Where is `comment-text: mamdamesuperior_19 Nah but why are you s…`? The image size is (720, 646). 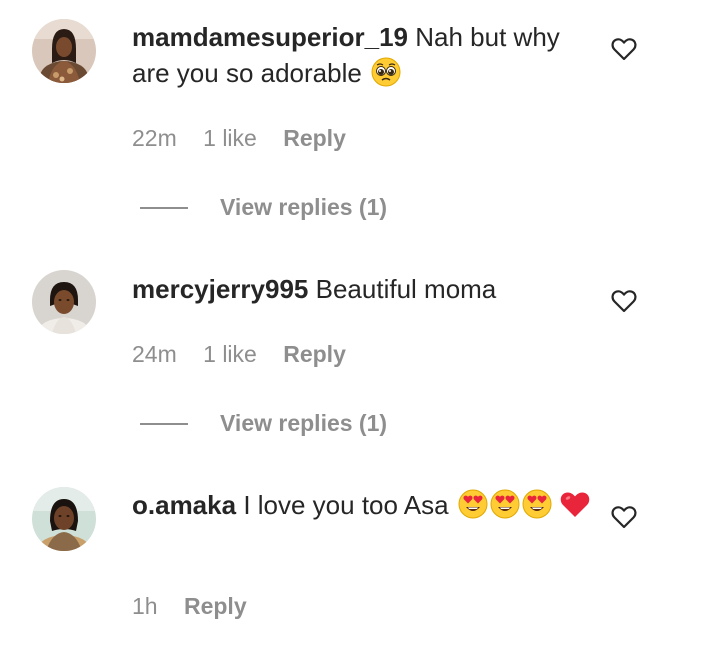
comment-text: mamdamesuperior_19 Nah but why are you s… is located at coordinates (362, 55).